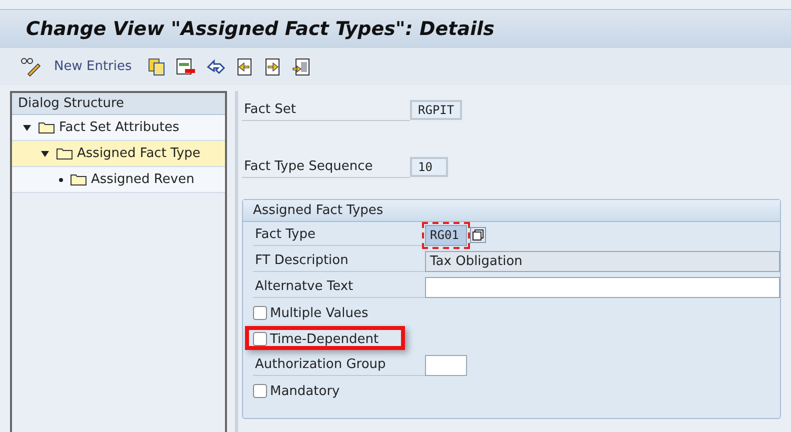 This screenshot has height=432, width=791. I want to click on display-field: RGPIT, so click(436, 110).